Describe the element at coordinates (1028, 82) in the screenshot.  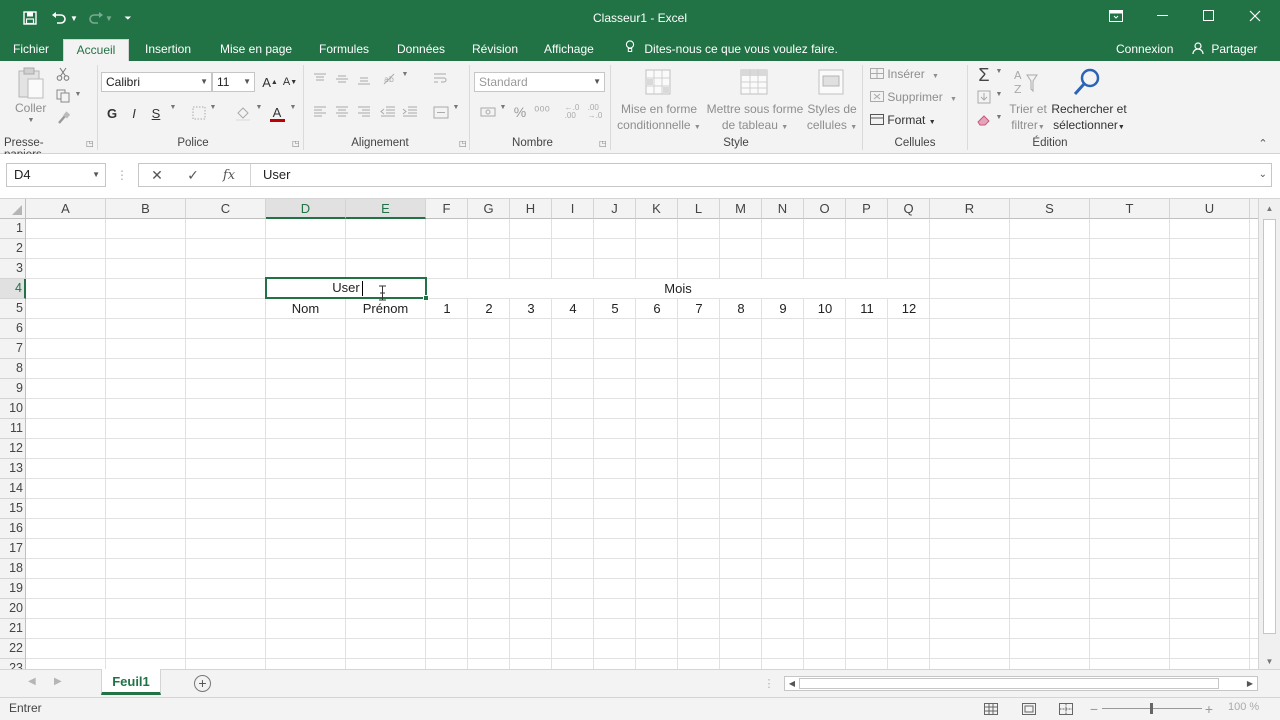
I see `sort-filter-icon: AZ` at that location.